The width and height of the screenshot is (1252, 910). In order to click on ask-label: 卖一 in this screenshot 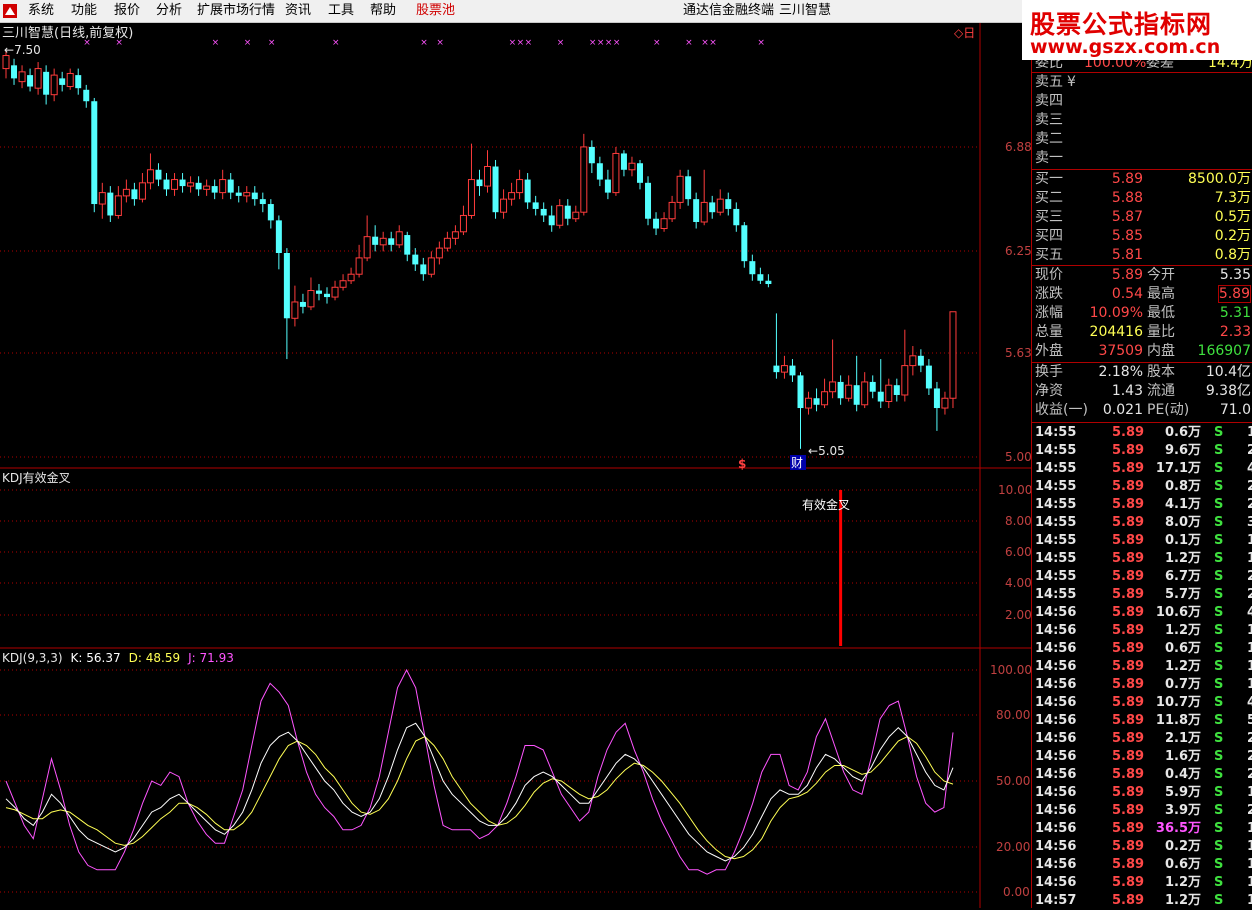, I will do `click(1049, 158)`.